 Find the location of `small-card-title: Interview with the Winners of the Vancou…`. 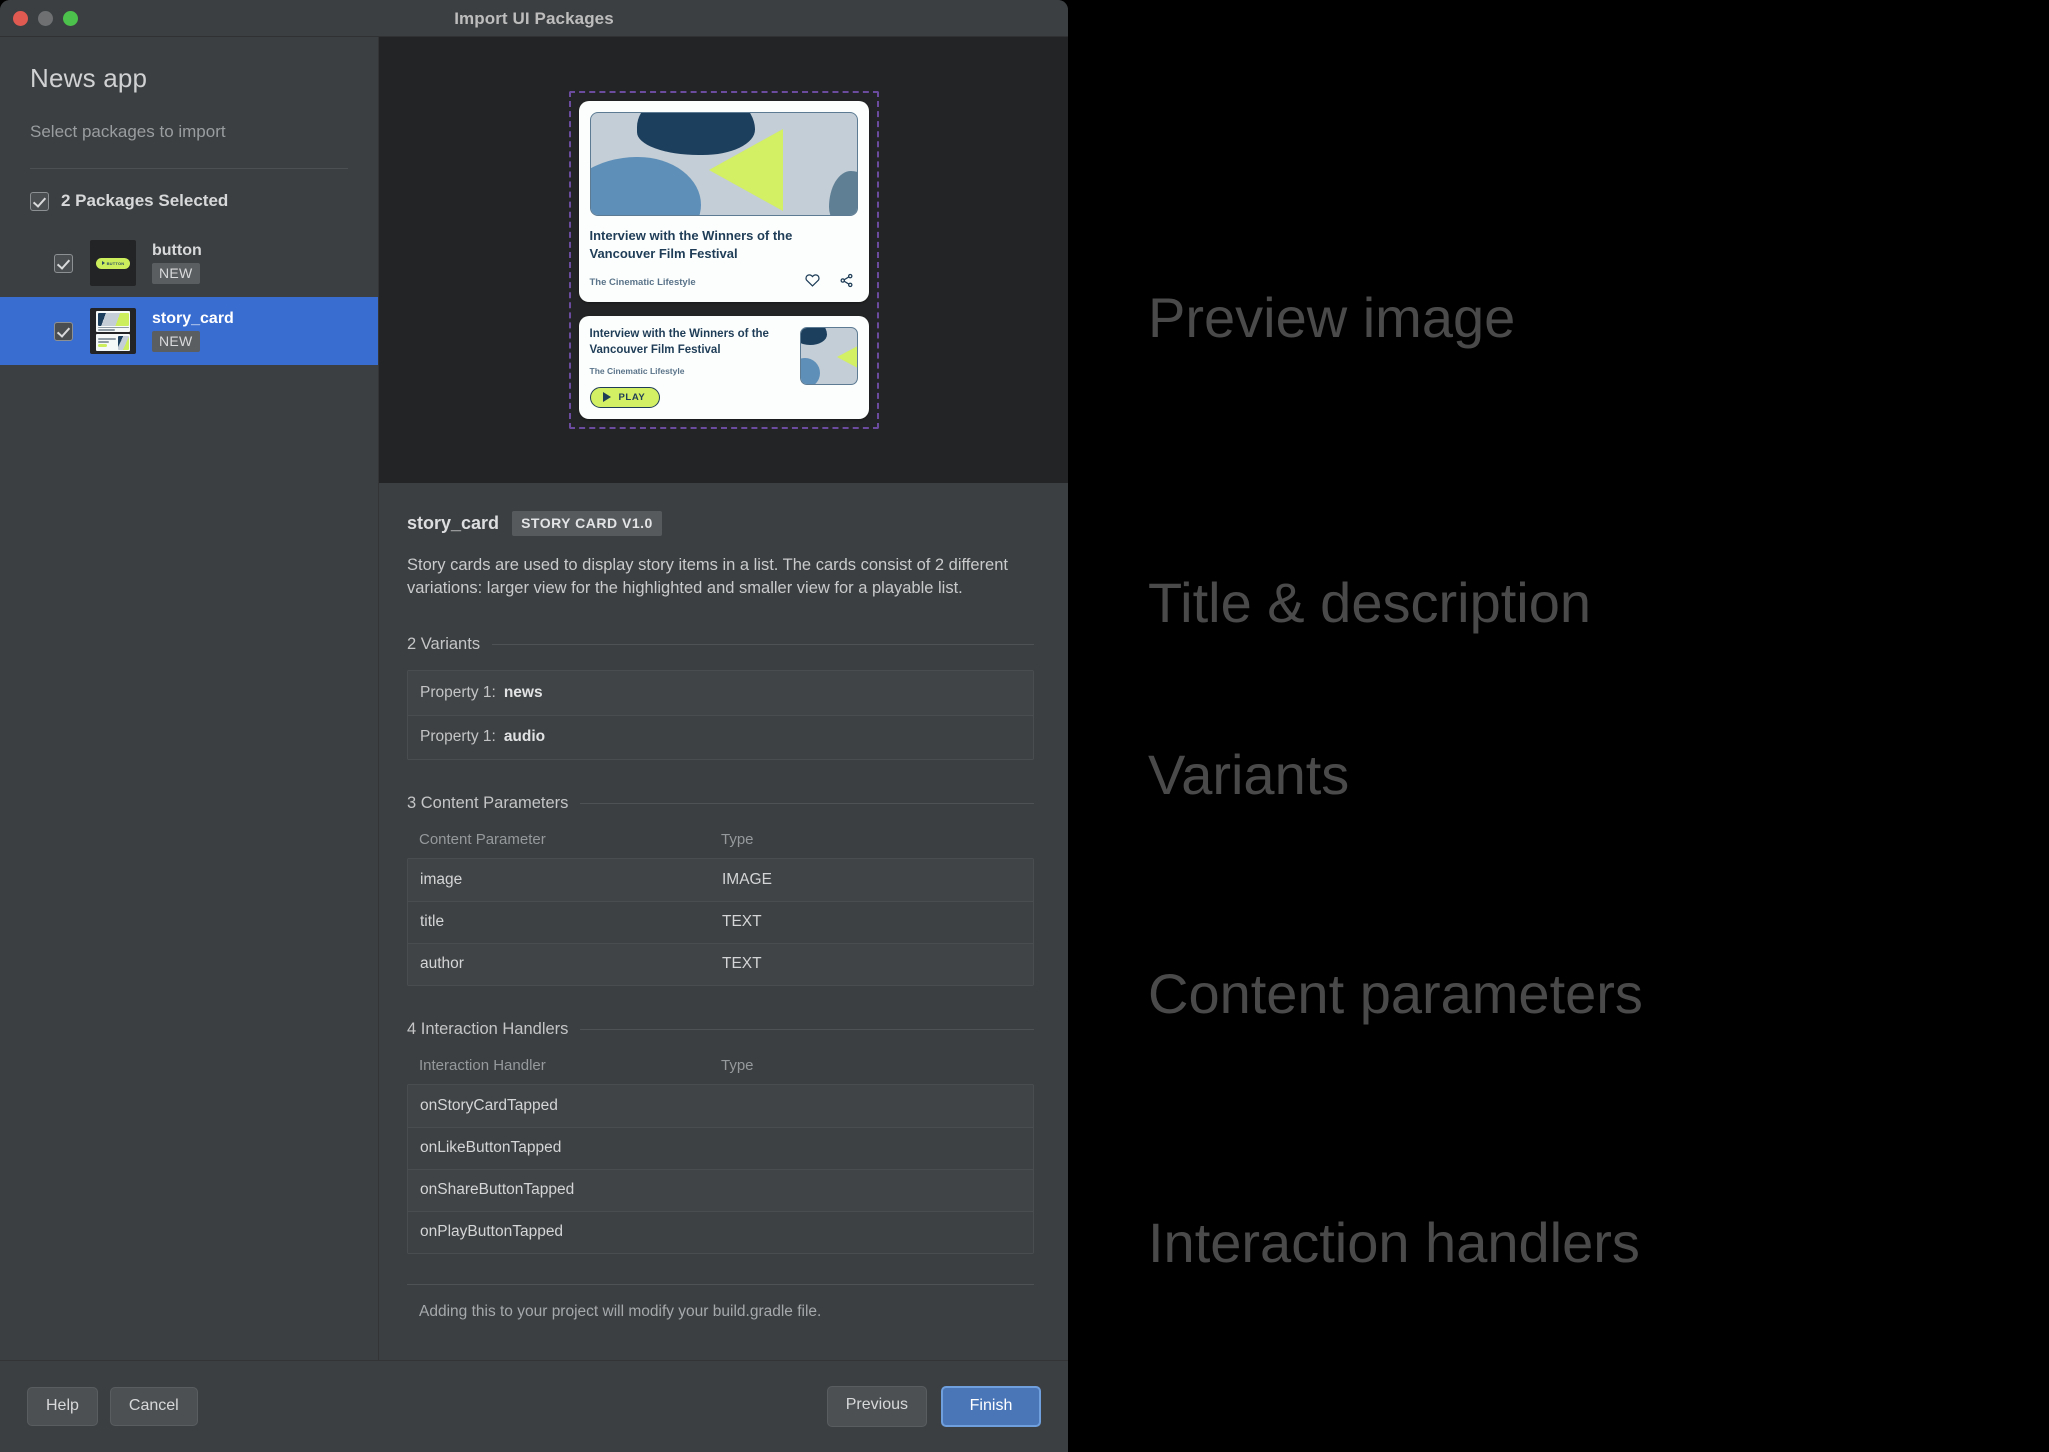

small-card-title: Interview with the Winners of the Vancou… is located at coordinates (679, 341).